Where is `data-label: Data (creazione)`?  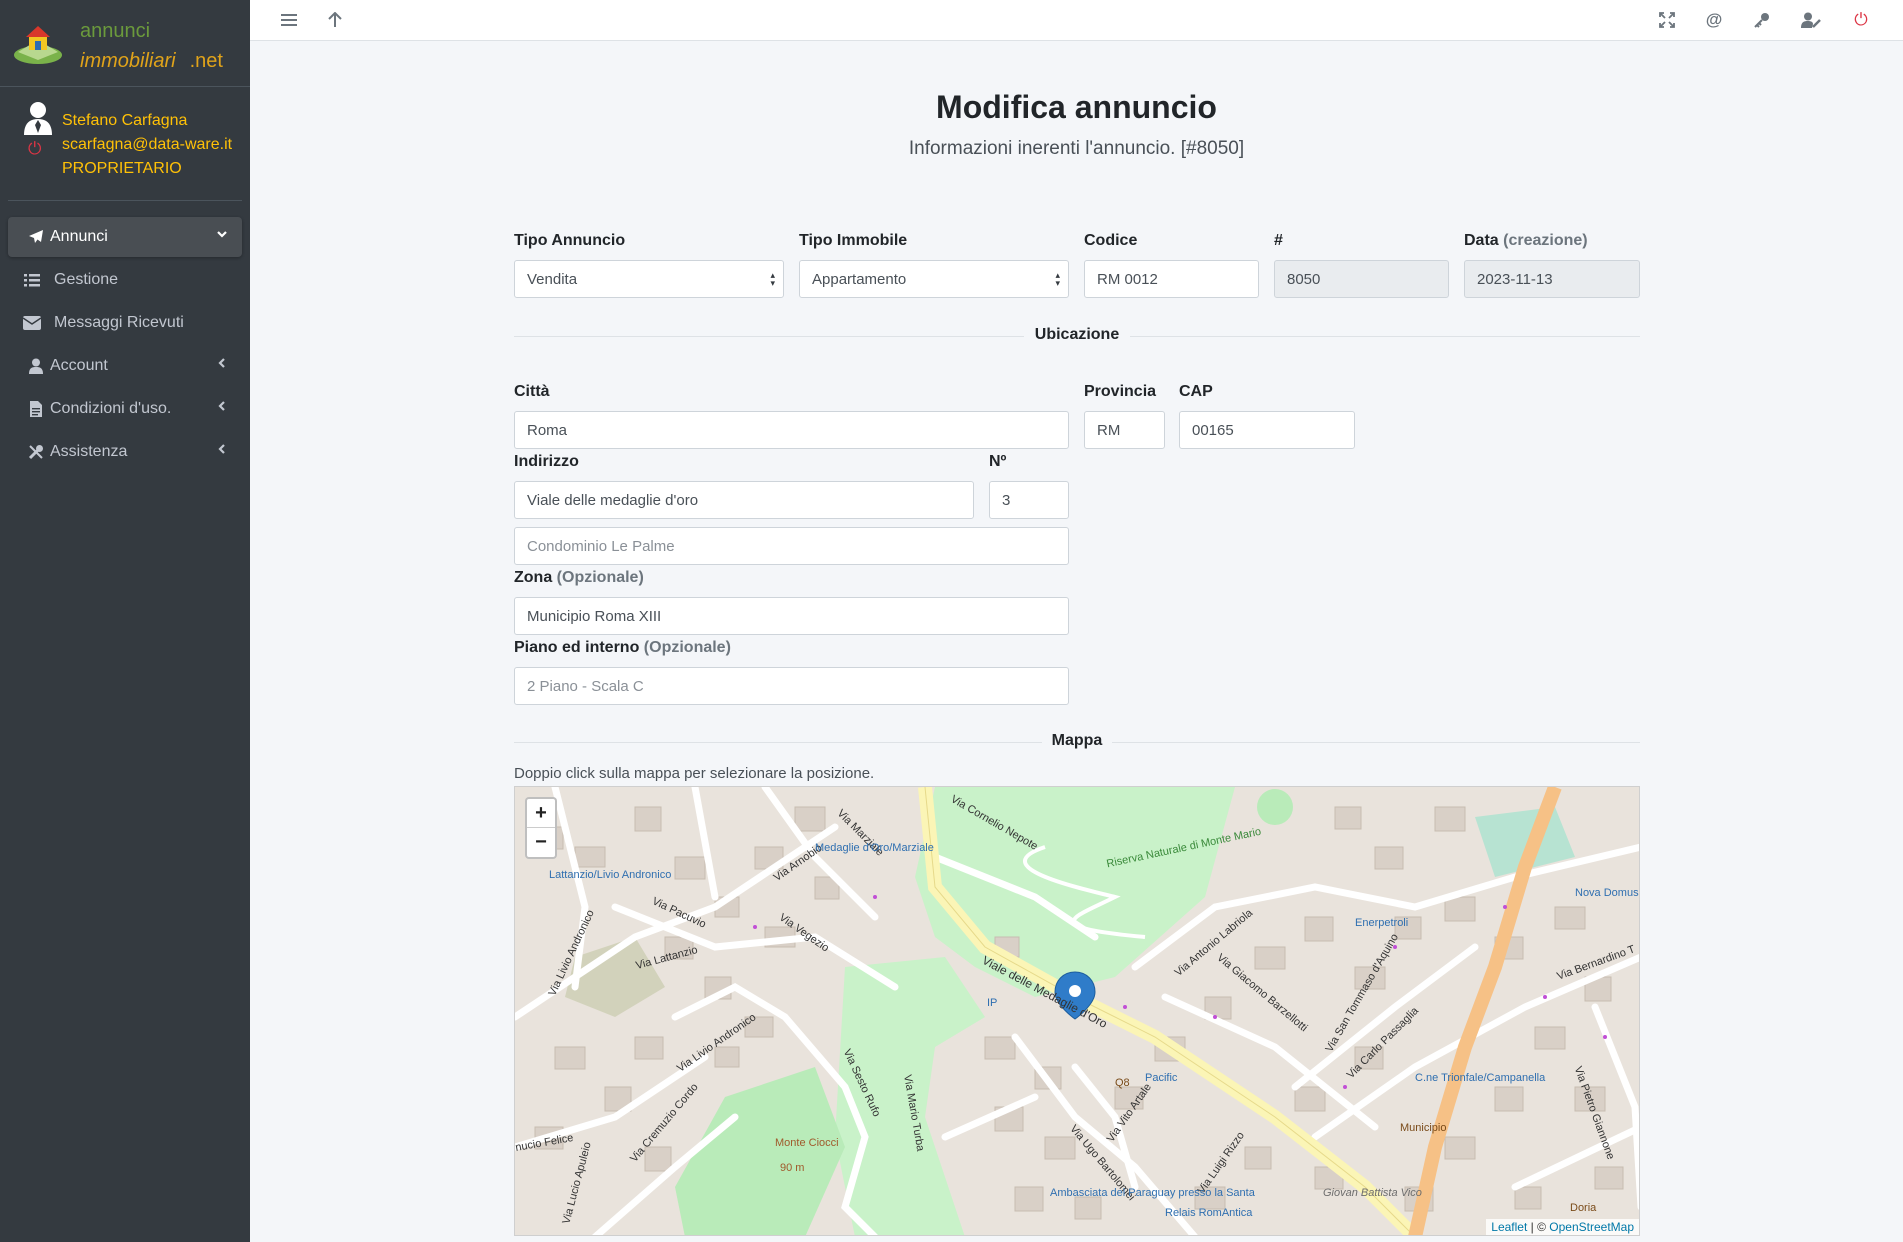 data-label: Data (creazione) is located at coordinates (1526, 241).